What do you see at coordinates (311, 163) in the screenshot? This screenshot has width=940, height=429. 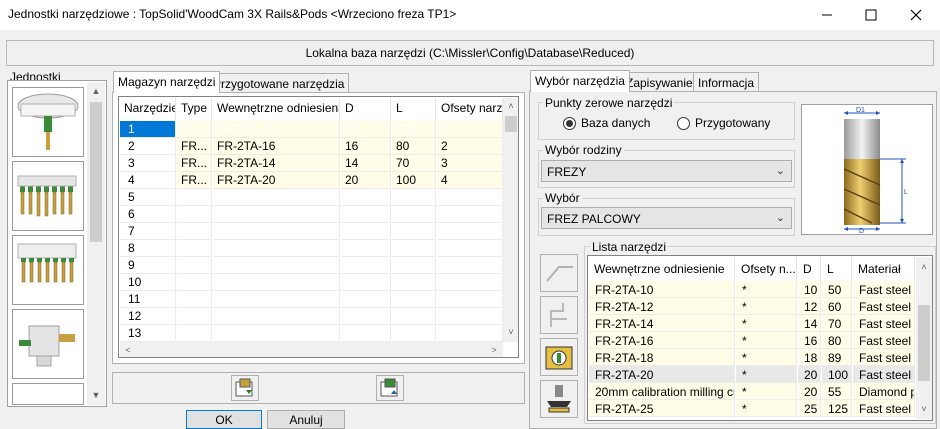 I see `table-row: 3 FR... FR-2TA-14 14 70 3` at bounding box center [311, 163].